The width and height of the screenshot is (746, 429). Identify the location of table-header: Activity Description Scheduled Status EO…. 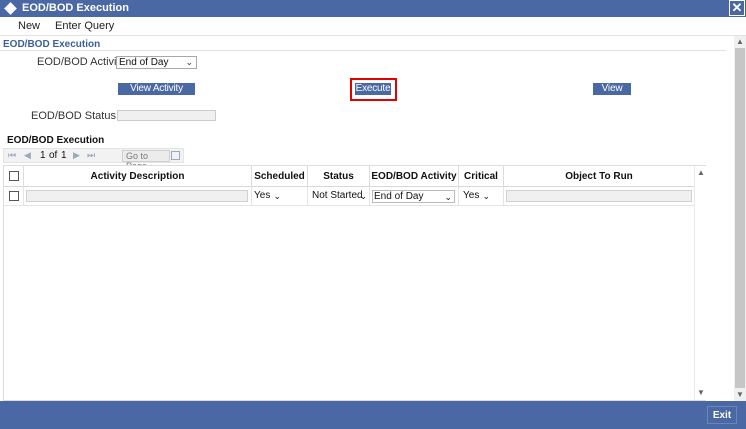
(349, 176).